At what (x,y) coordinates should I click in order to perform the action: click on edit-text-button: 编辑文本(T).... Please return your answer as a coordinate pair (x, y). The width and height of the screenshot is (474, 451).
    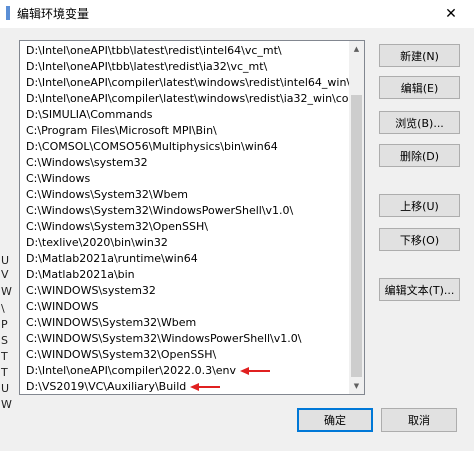
    Looking at the image, I should click on (419, 289).